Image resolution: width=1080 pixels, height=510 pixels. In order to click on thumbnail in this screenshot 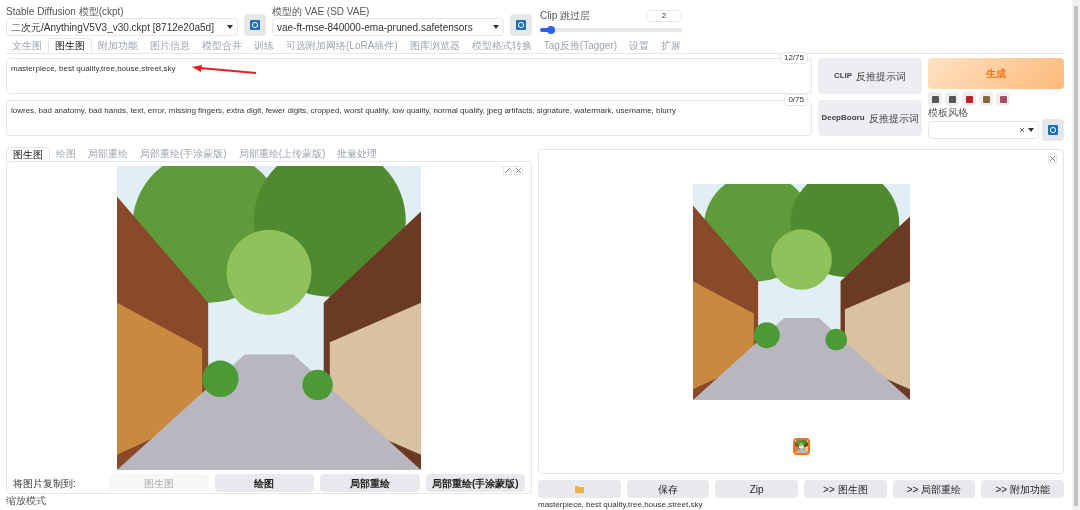, I will do `click(801, 446)`.